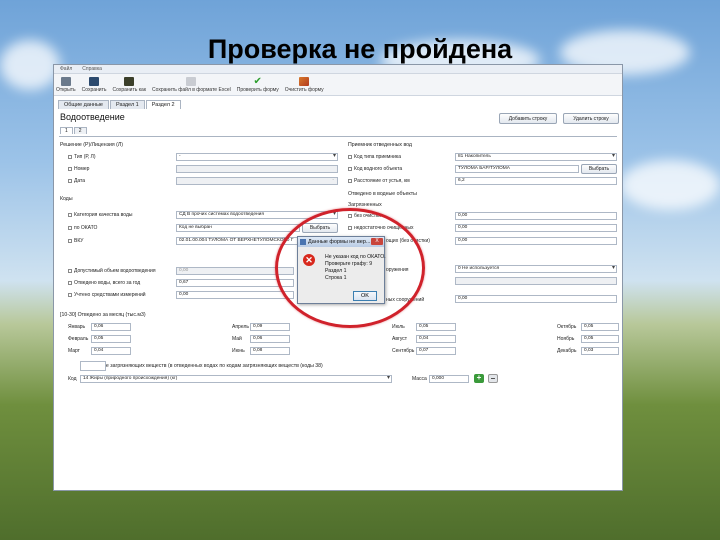 Image resolution: width=720 pixels, height=540 pixels. I want to click on month-label: Январь, so click(77, 327).